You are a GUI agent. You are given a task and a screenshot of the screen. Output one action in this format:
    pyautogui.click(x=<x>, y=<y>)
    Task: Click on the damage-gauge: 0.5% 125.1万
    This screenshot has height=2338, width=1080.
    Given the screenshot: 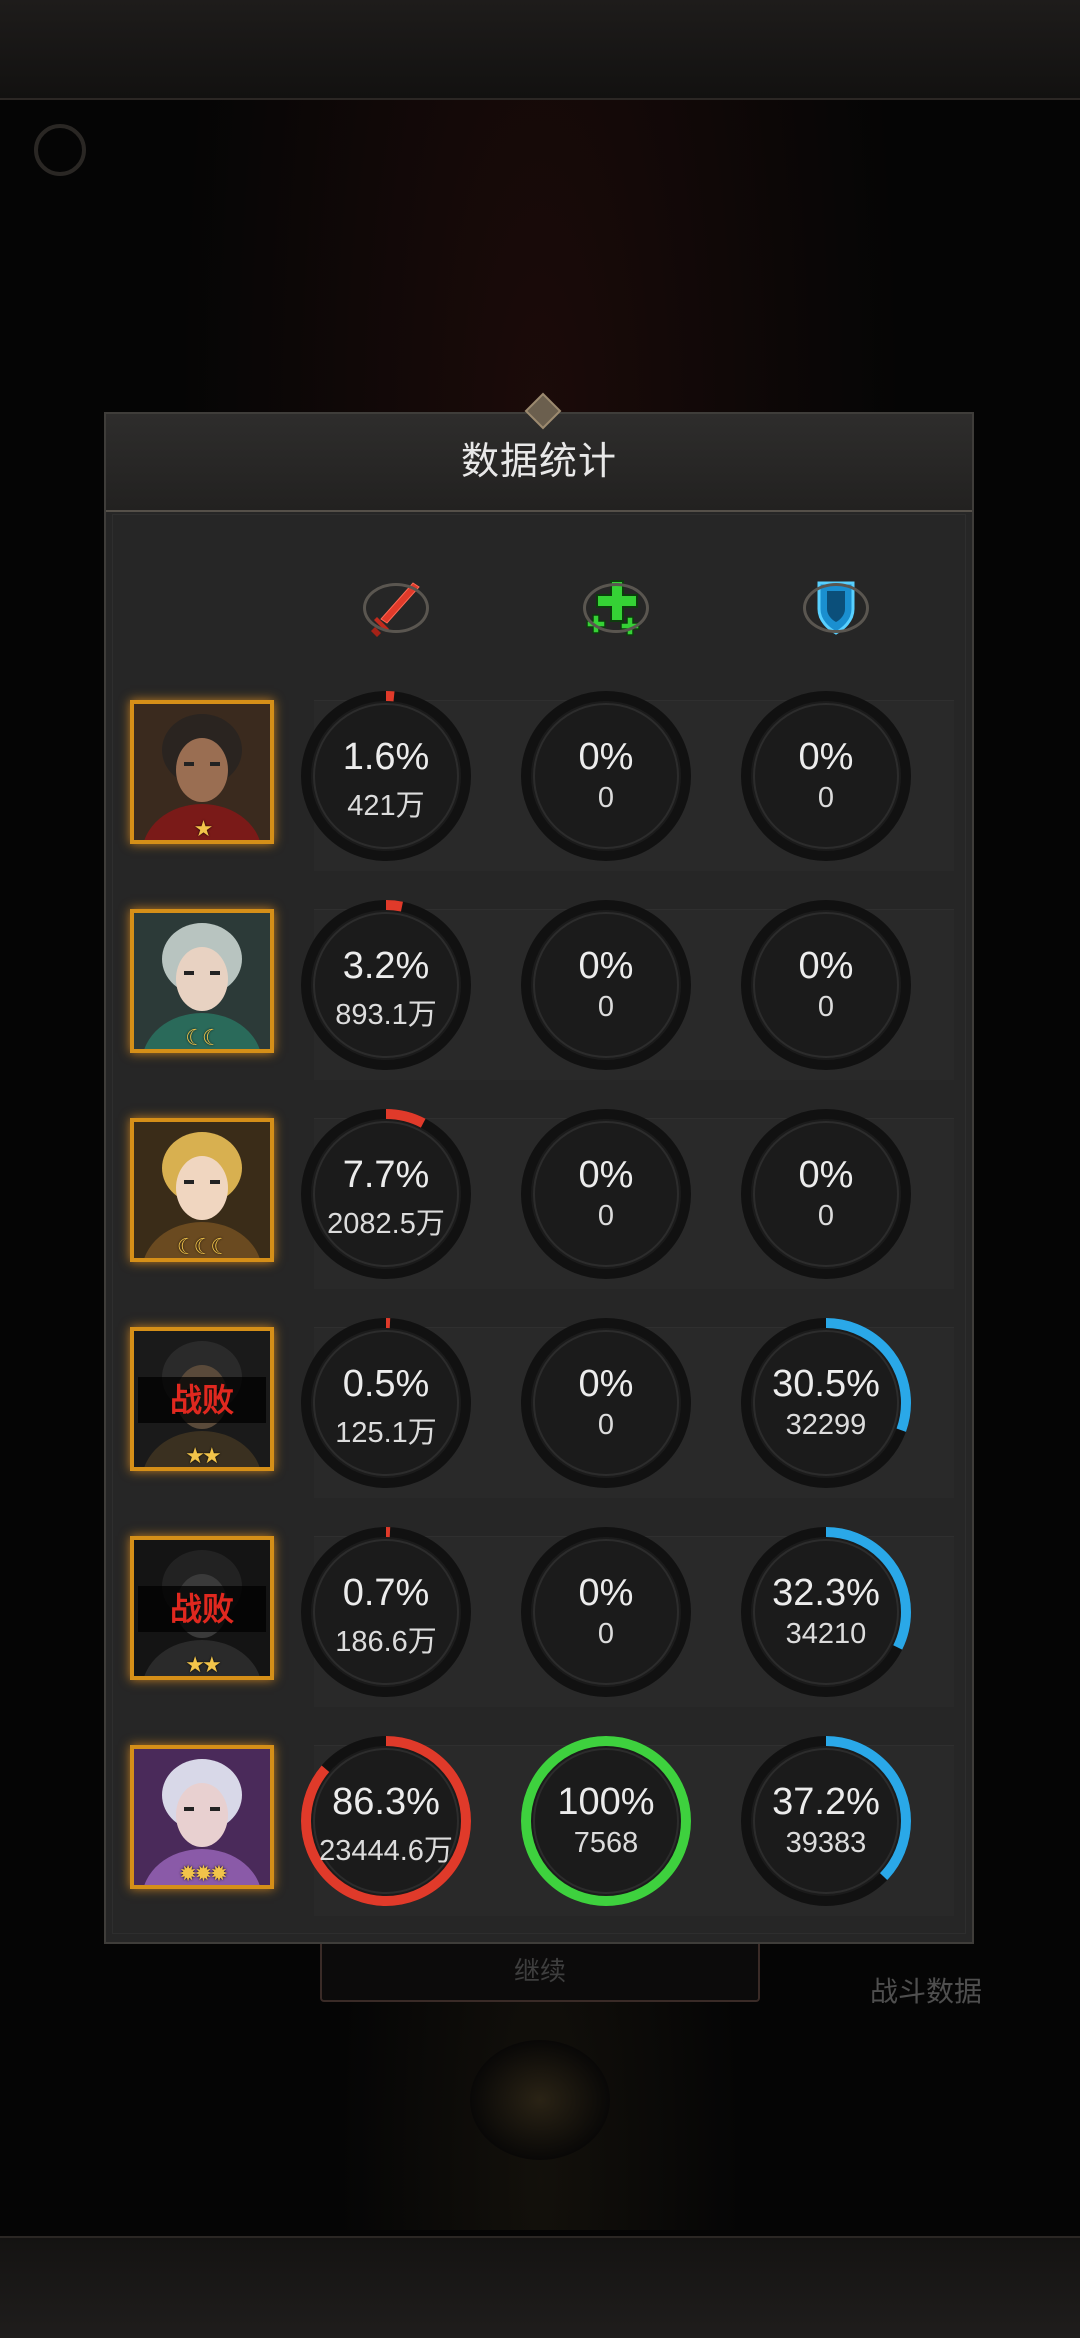 What is the action you would take?
    pyautogui.click(x=386, y=1403)
    